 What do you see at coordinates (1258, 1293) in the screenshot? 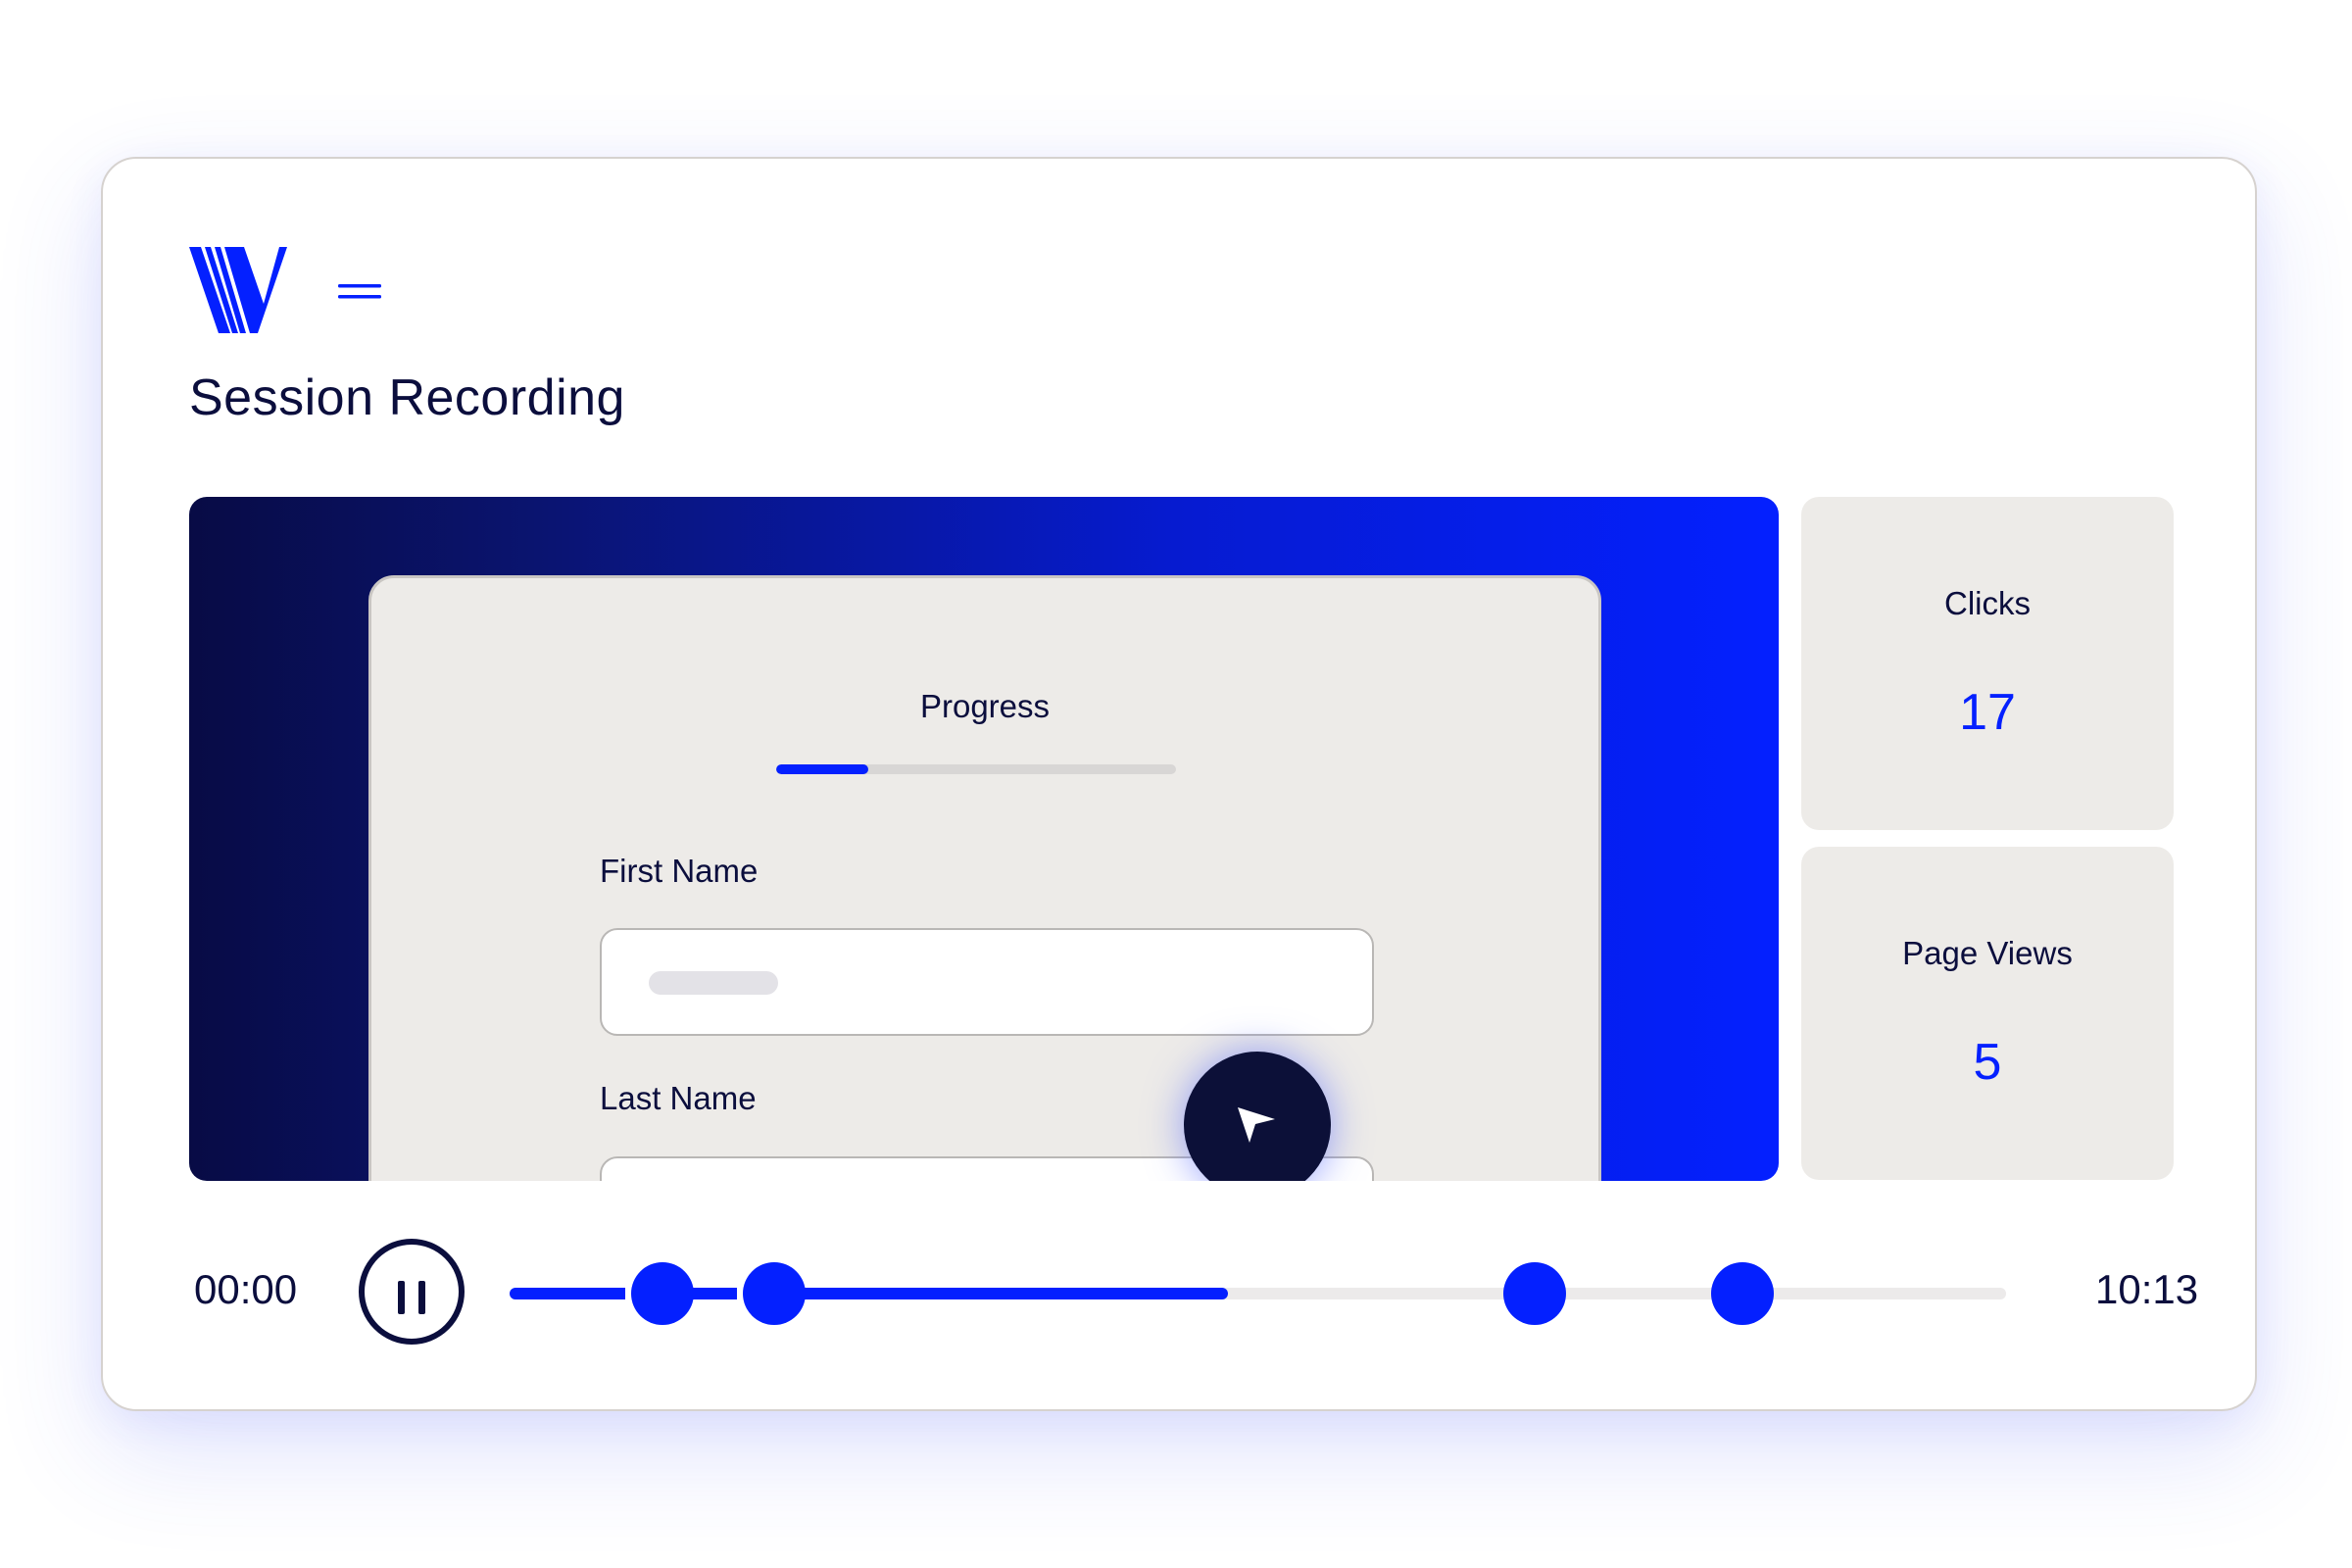
I see `playback-timeline` at bounding box center [1258, 1293].